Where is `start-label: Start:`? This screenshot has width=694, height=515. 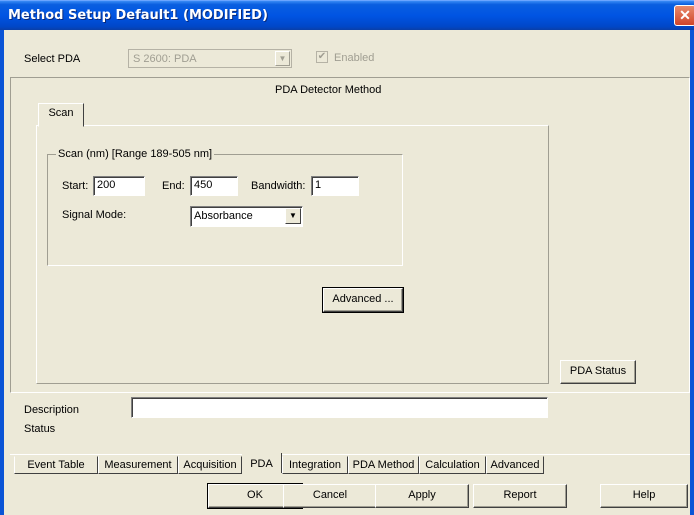
start-label: Start: is located at coordinates (75, 186).